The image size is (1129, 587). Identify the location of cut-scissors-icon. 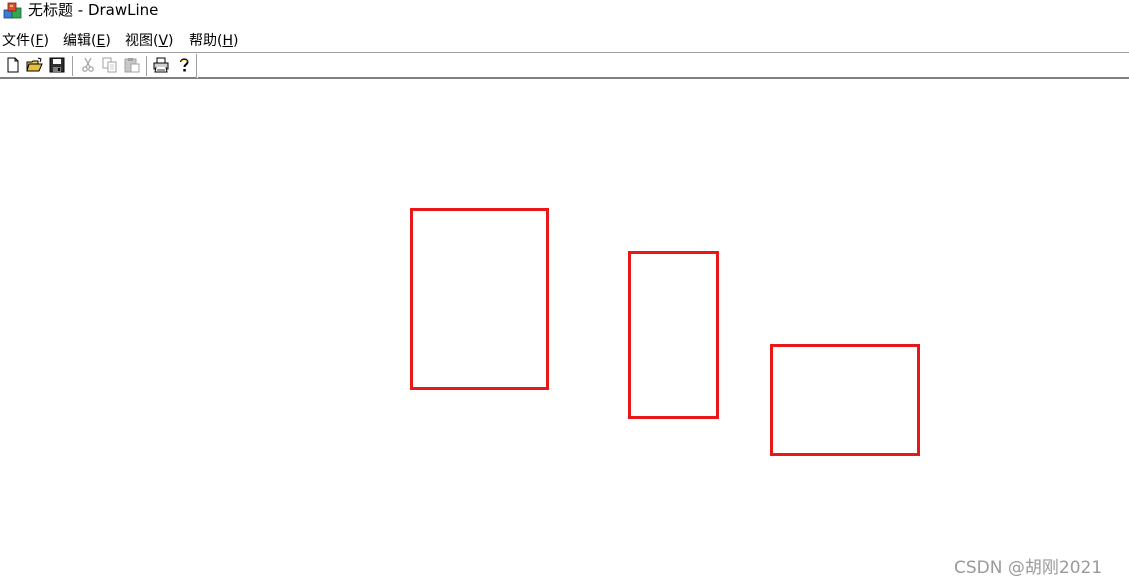
(88, 64).